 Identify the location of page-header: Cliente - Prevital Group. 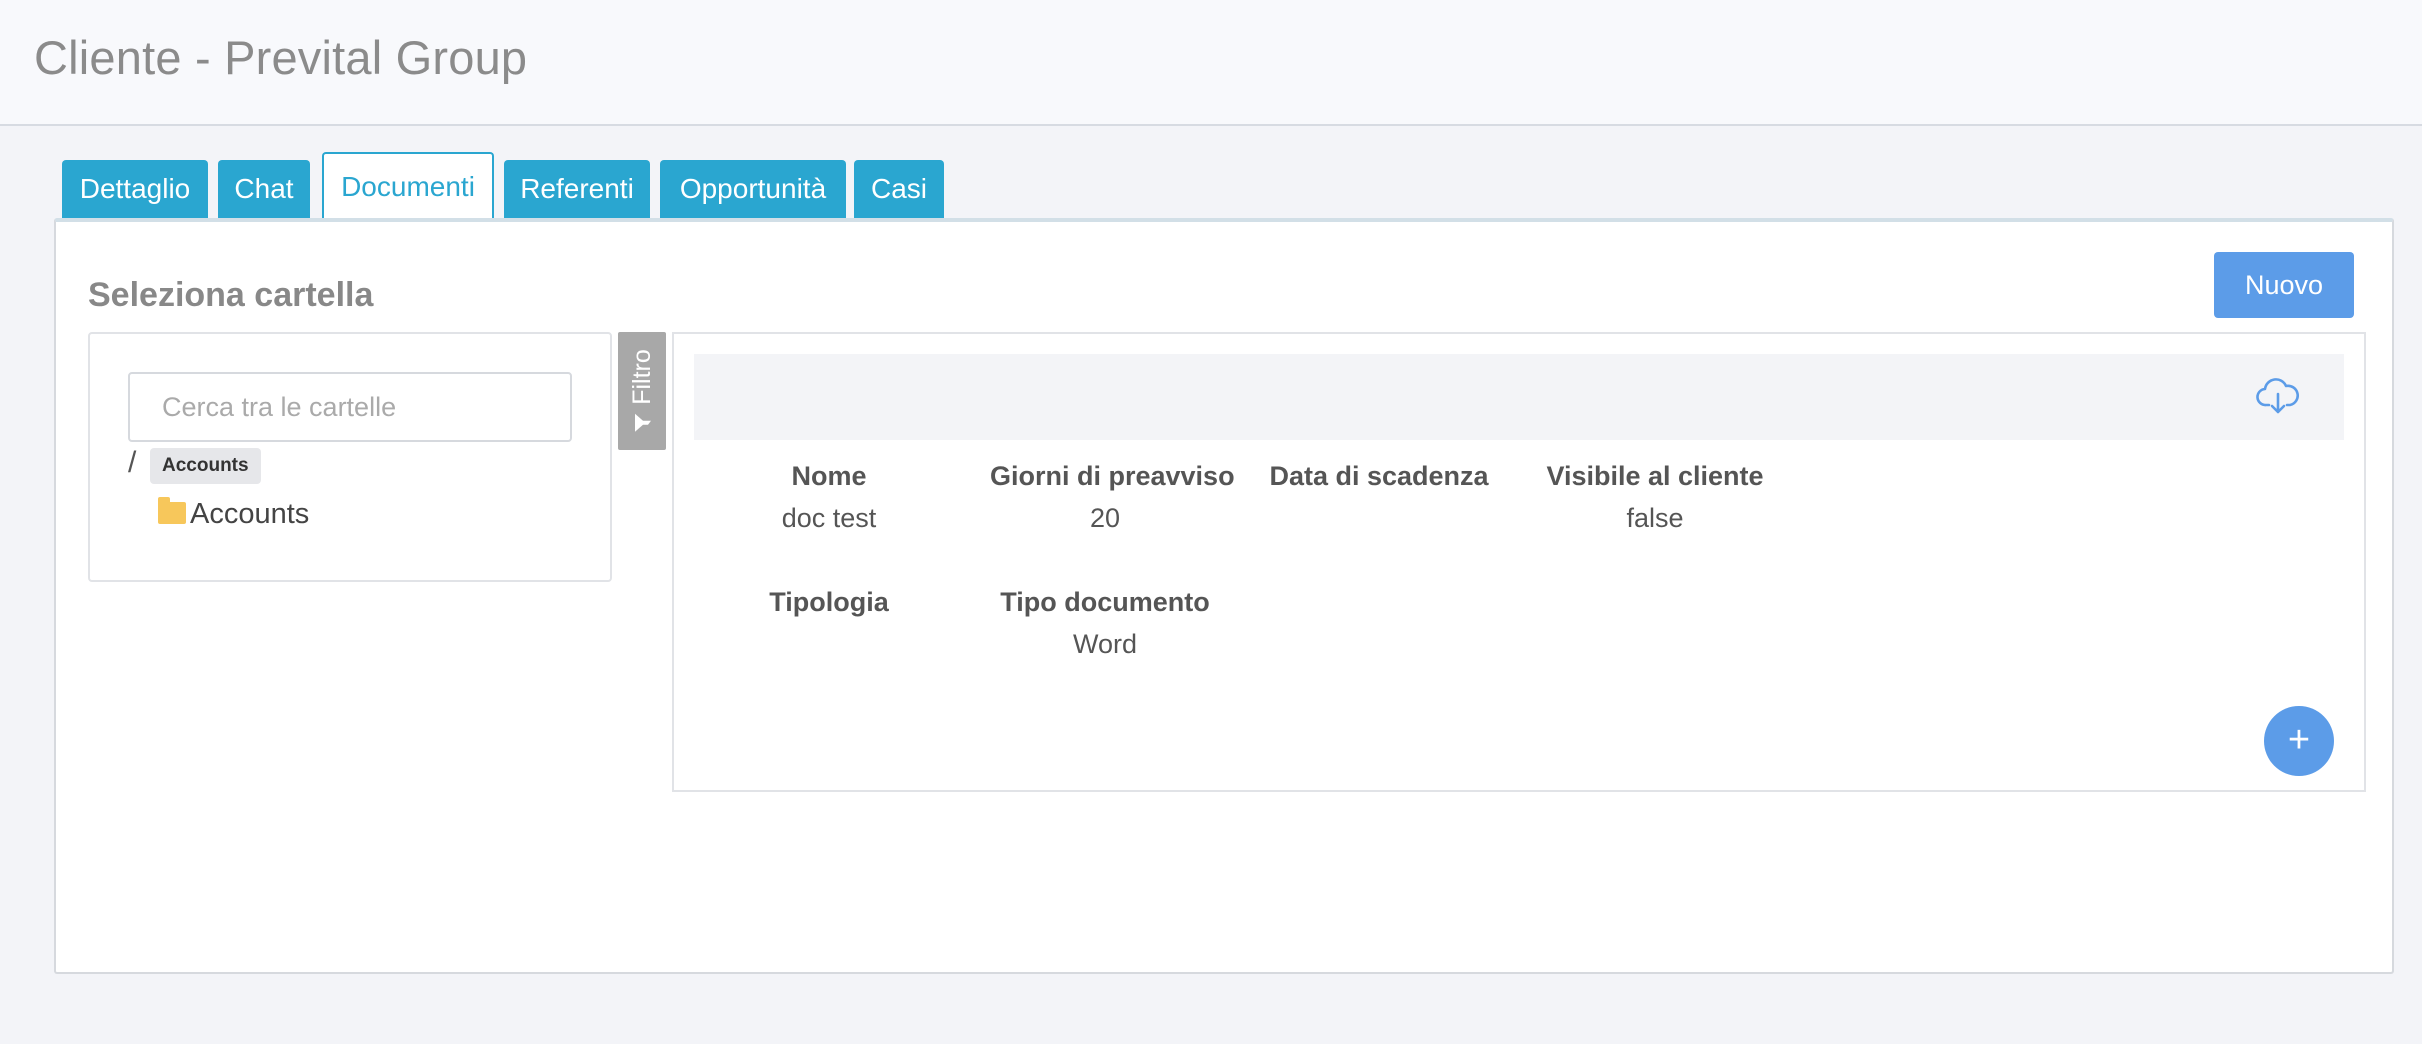
(1211, 63).